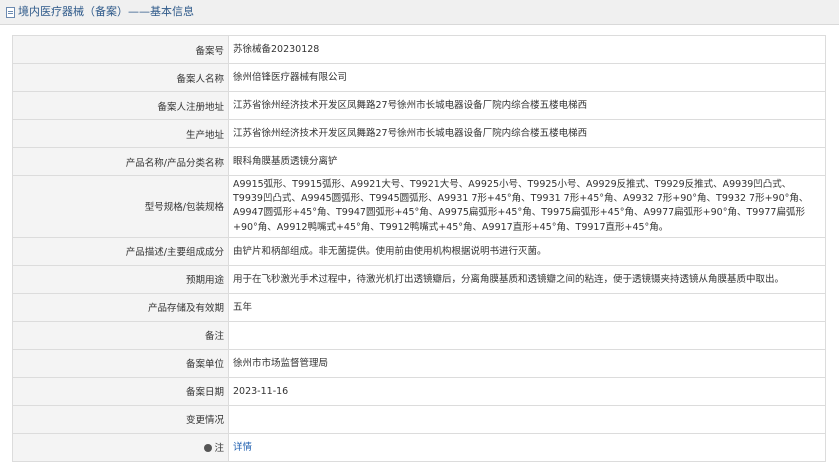 Image resolution: width=839 pixels, height=462 pixels. Describe the element at coordinates (219, 449) in the screenshot. I see `note-label: 注` at that location.